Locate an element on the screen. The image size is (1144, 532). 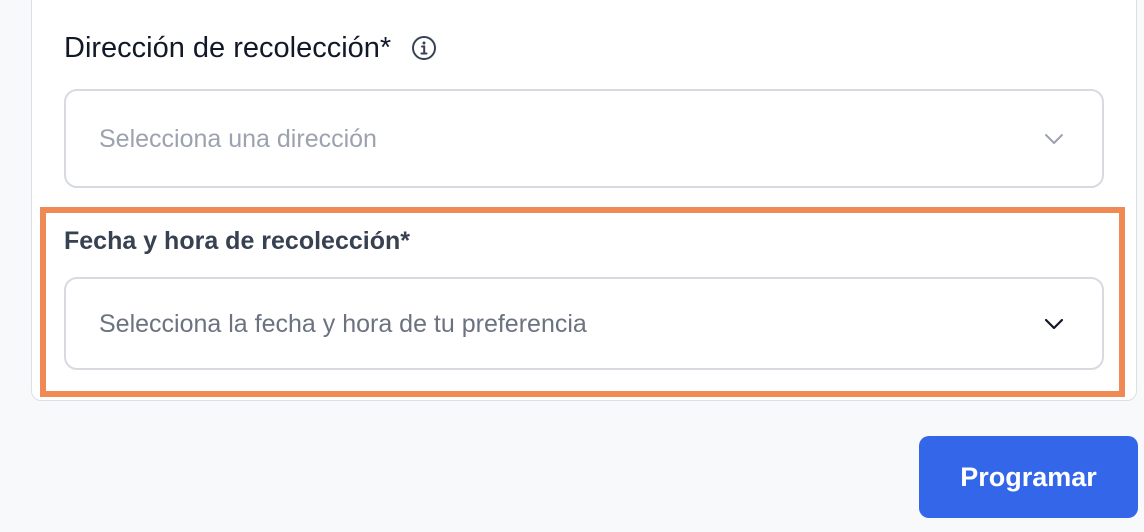
pickup-datetime-label: Fecha y hora de recolección* is located at coordinates (237, 241).